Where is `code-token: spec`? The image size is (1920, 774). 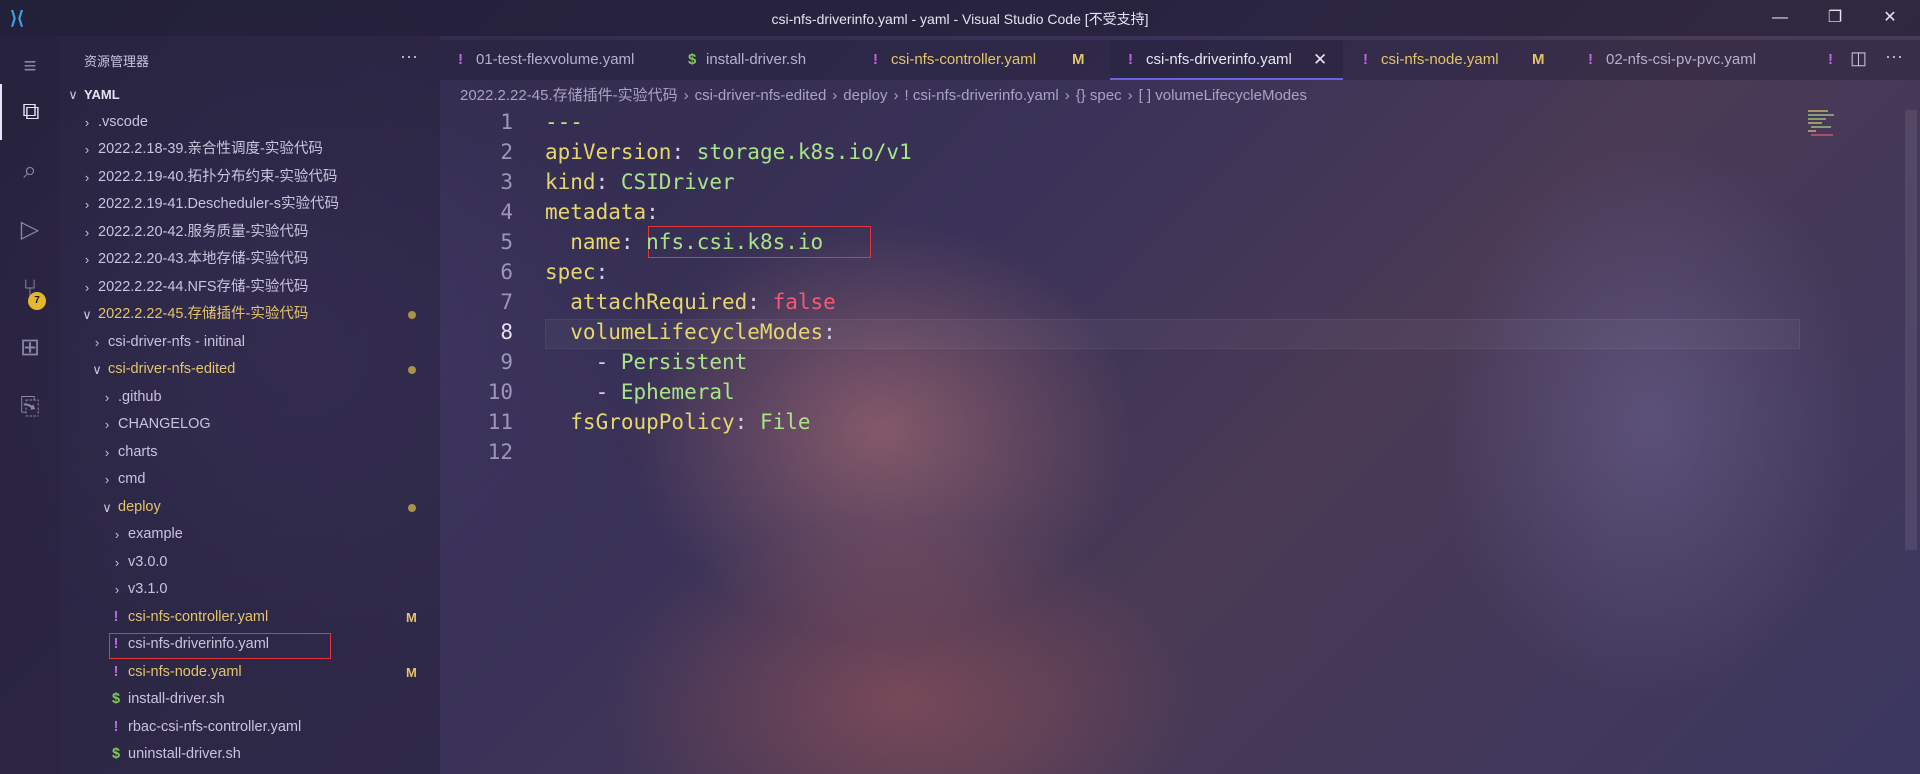
code-token: spec is located at coordinates (570, 272).